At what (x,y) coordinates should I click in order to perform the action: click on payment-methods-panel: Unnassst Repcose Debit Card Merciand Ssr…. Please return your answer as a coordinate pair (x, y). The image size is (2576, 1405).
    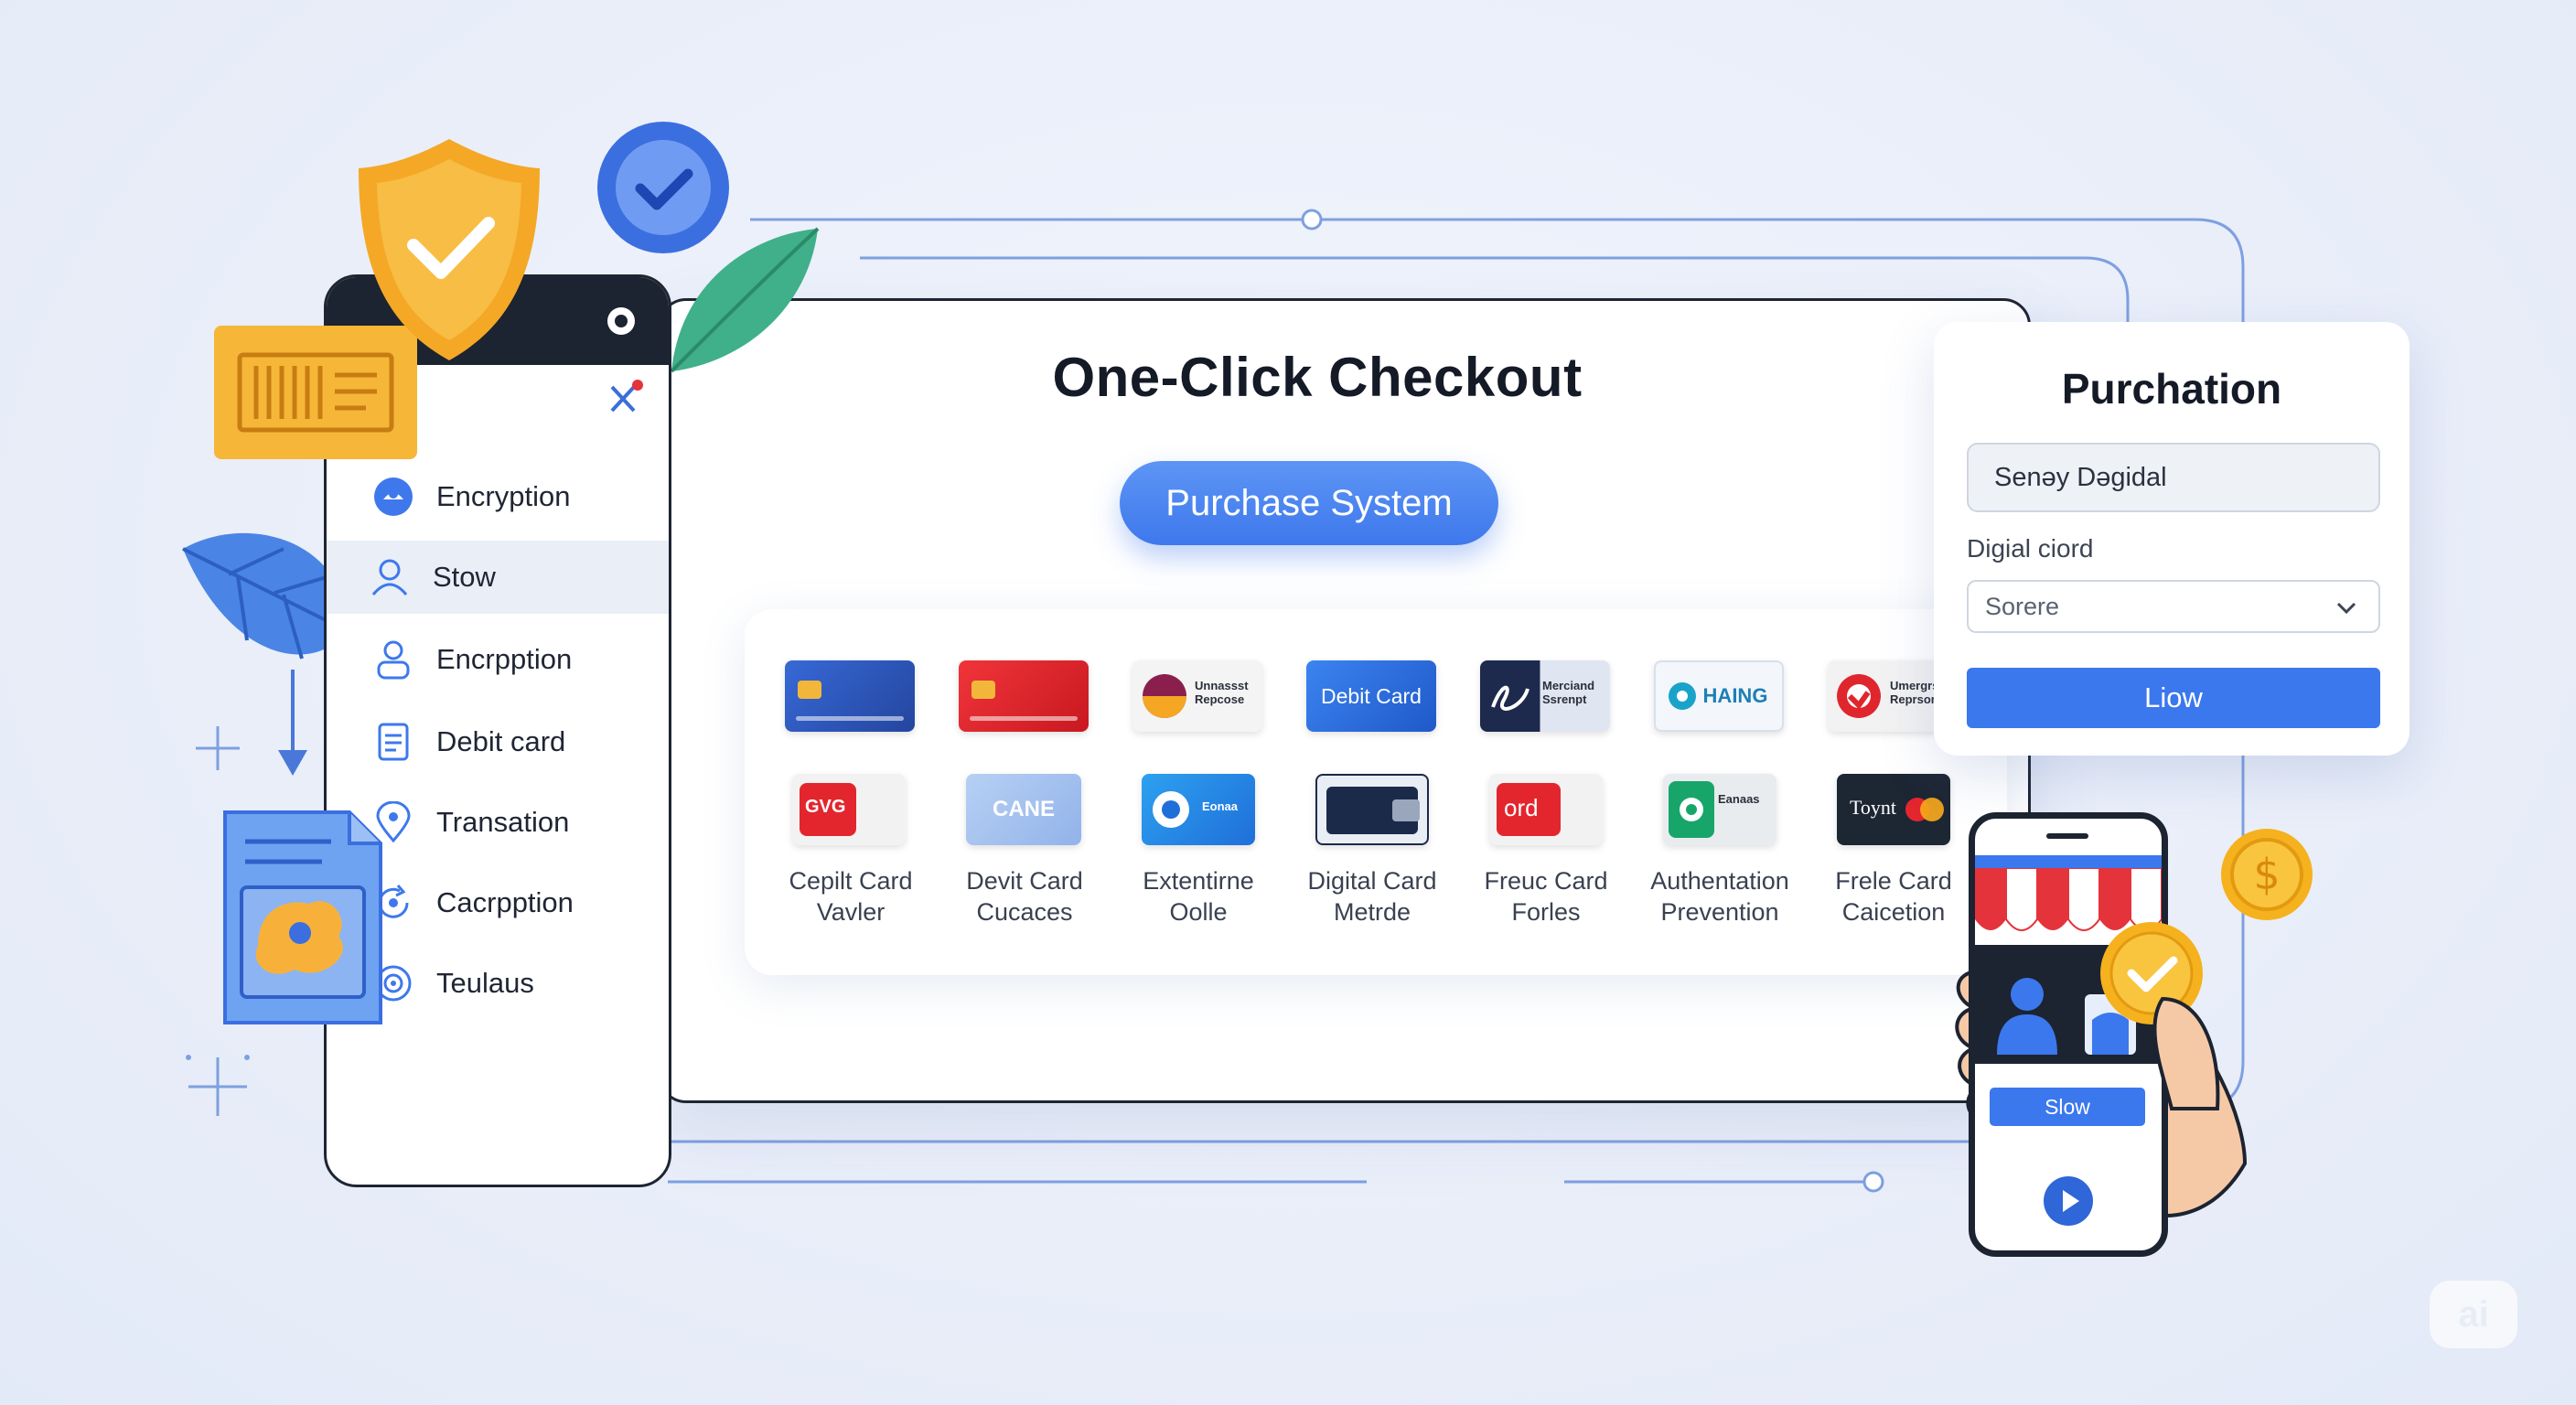
    Looking at the image, I should click on (1376, 792).